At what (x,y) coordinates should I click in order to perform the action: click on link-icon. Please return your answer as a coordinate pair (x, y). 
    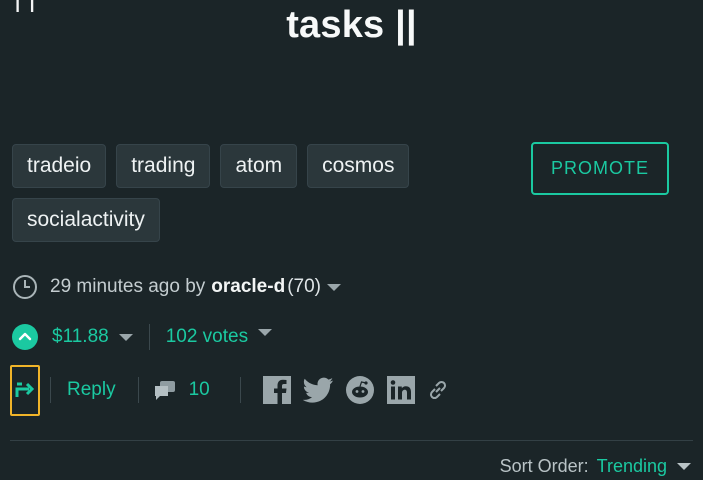
    Looking at the image, I should click on (438, 390).